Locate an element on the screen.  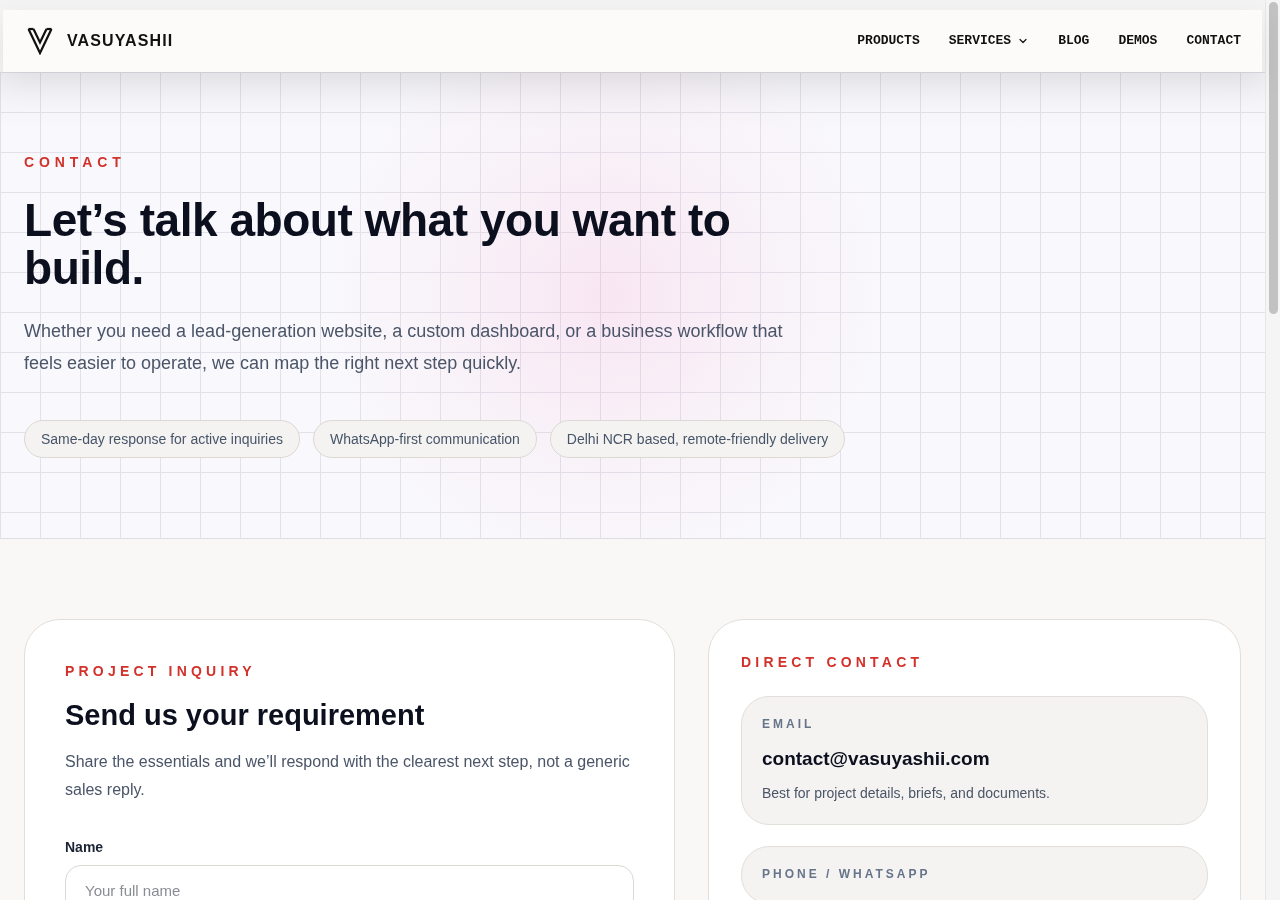
contact-method-note: Best for project details, briefs, and documents. is located at coordinates (906, 793).